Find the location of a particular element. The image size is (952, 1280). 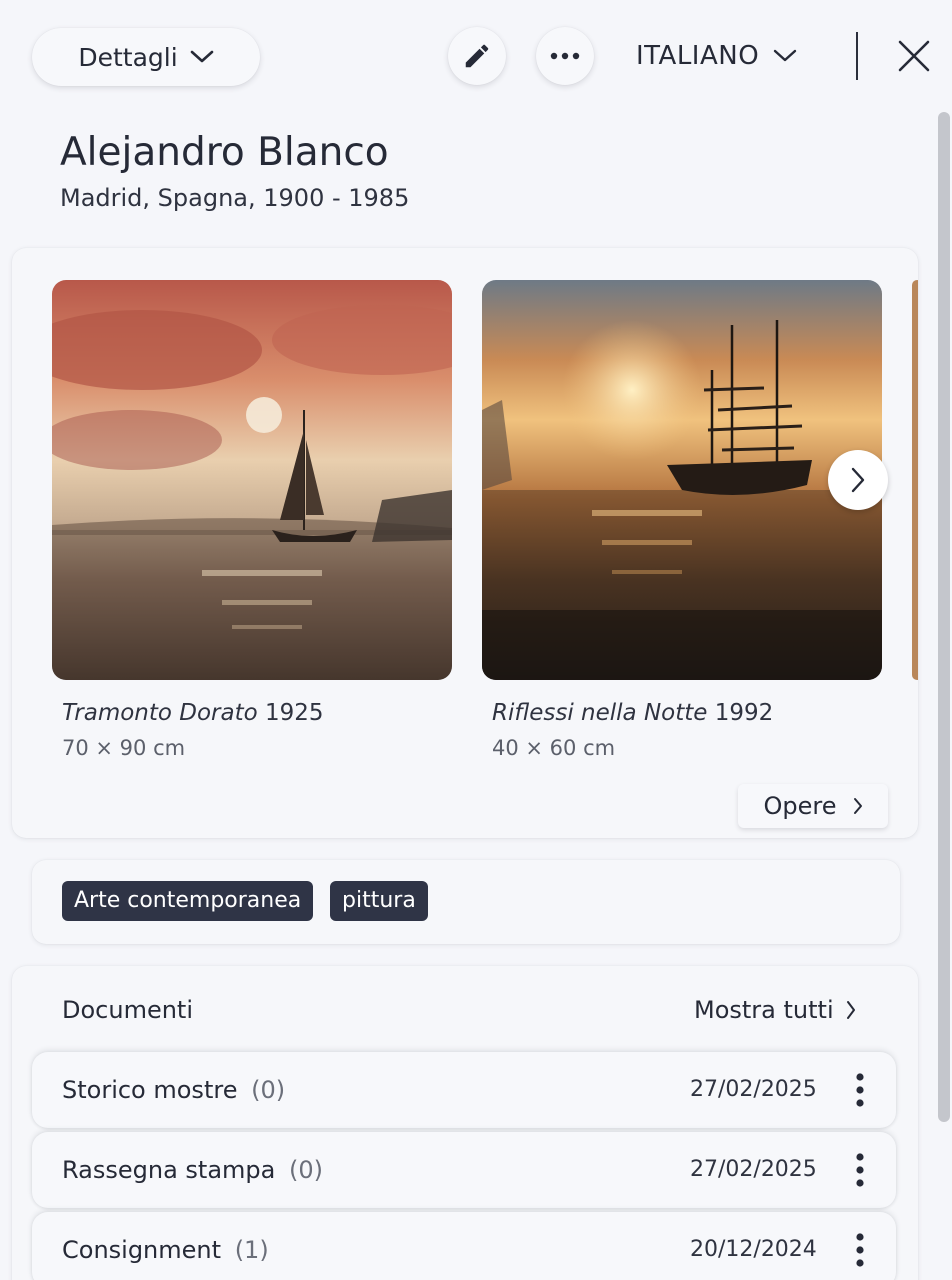

pencil-icon is located at coordinates (477, 56).